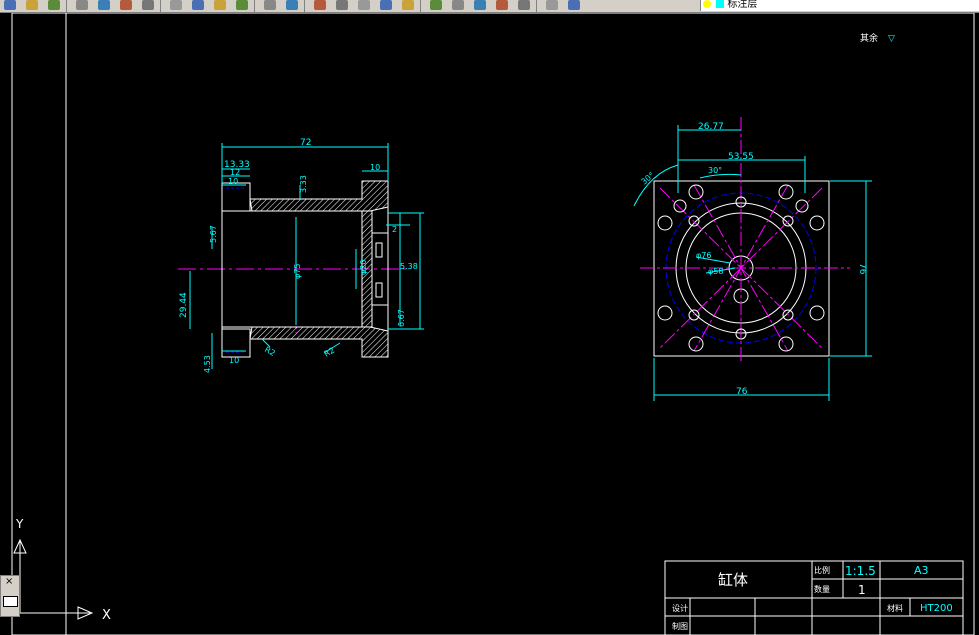 The height and width of the screenshot is (635, 979). I want to click on plot-icon, so click(148, 5).